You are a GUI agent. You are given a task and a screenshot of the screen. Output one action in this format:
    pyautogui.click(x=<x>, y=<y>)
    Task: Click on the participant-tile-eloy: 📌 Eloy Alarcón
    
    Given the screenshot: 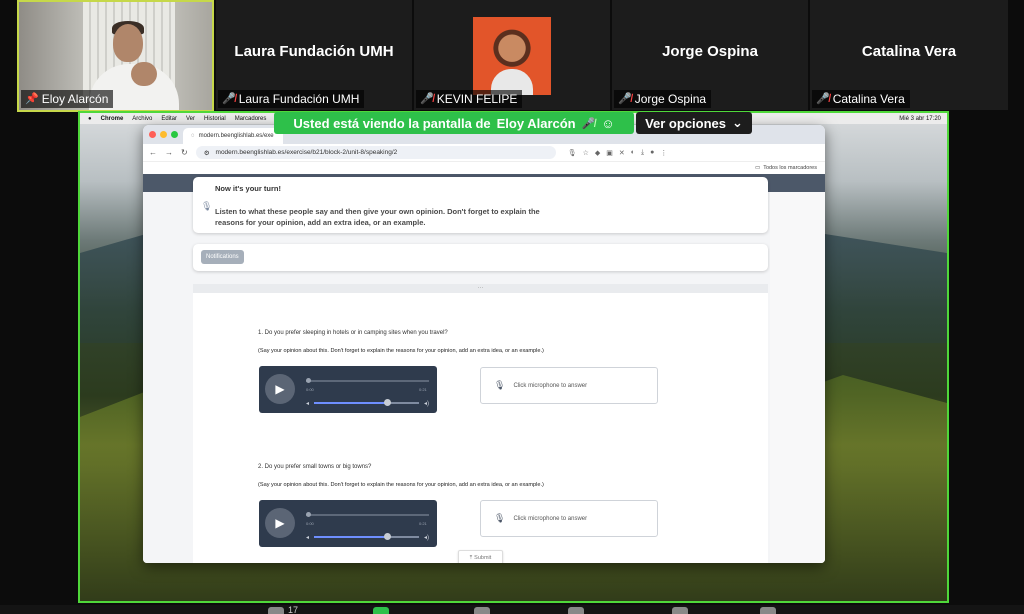 What is the action you would take?
    pyautogui.click(x=115, y=56)
    